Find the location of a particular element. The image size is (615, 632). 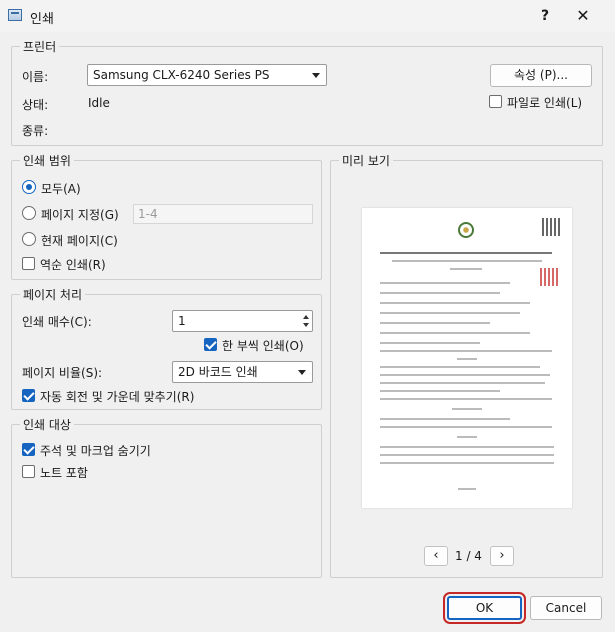

qr-code-icon is located at coordinates (551, 227).